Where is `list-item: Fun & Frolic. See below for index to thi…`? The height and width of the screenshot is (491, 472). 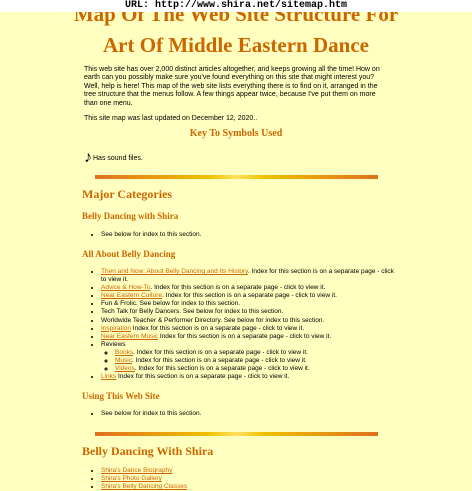 list-item: Fun & Frolic. See below for index to thi… is located at coordinates (251, 304).